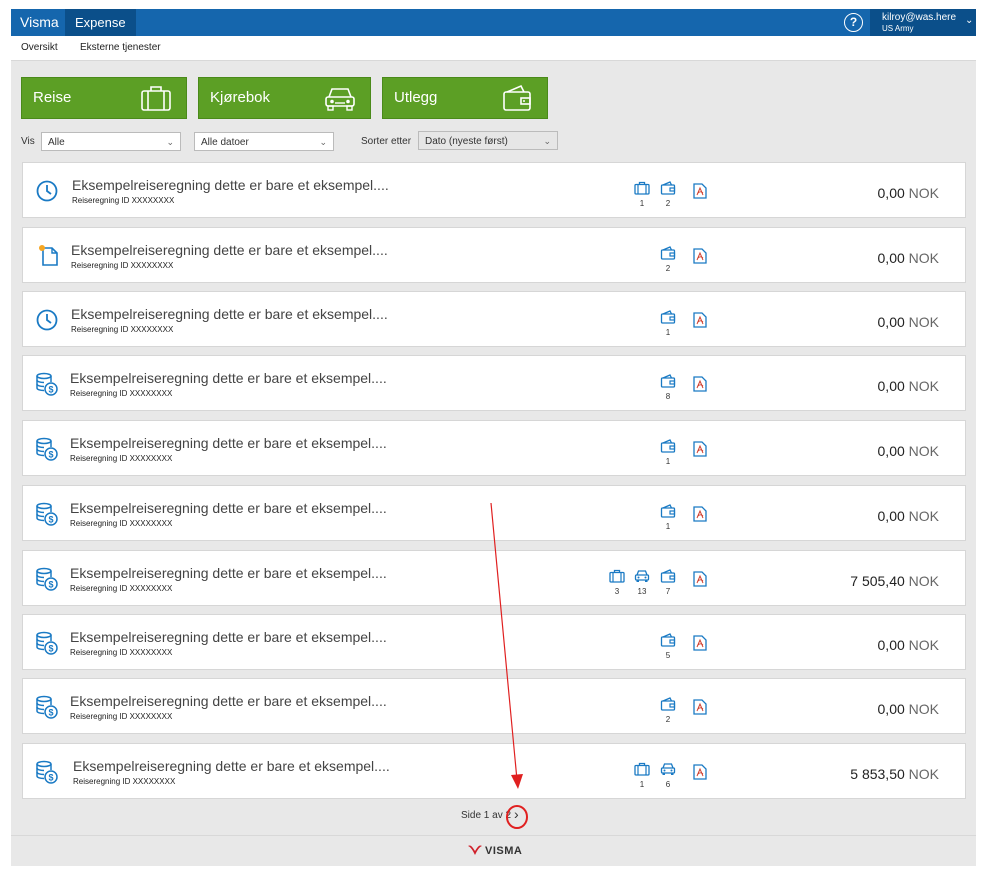 The height and width of the screenshot is (884, 999). I want to click on annotation-circle, so click(517, 817).